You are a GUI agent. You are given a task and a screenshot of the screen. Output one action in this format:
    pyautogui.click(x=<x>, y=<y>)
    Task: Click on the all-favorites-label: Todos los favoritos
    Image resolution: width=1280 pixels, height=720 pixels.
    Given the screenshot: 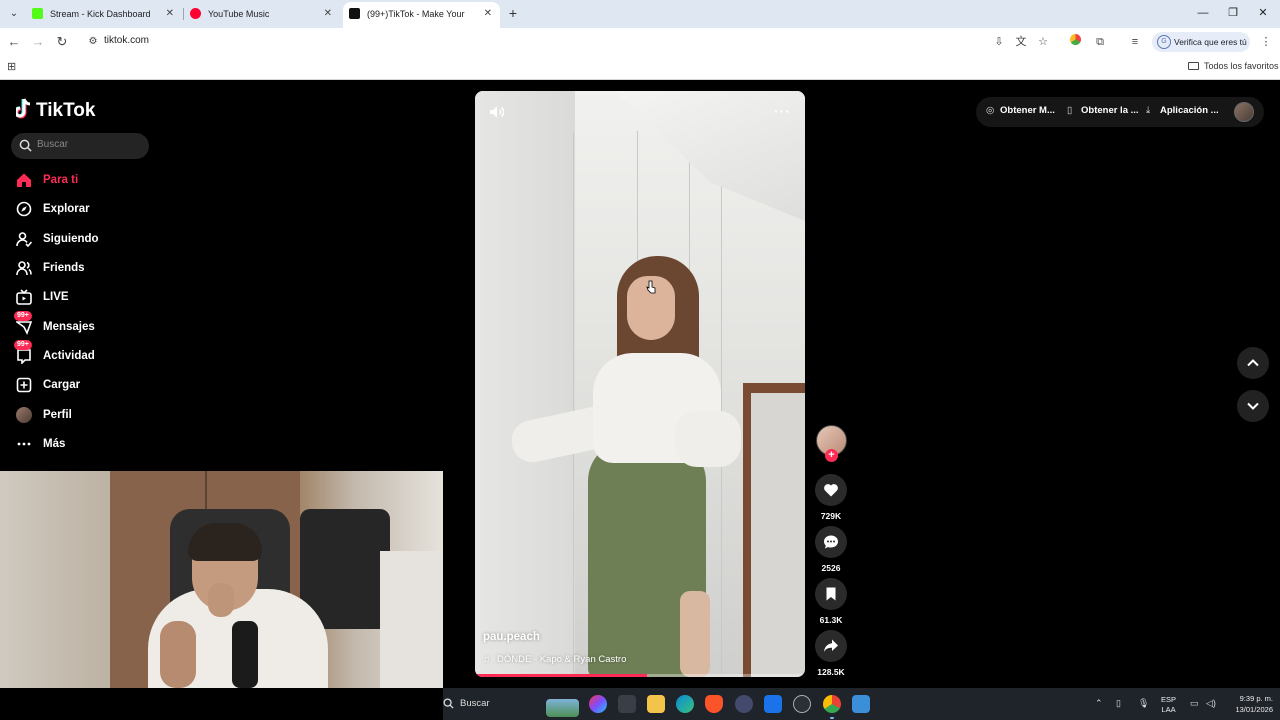 What is the action you would take?
    pyautogui.click(x=1241, y=66)
    